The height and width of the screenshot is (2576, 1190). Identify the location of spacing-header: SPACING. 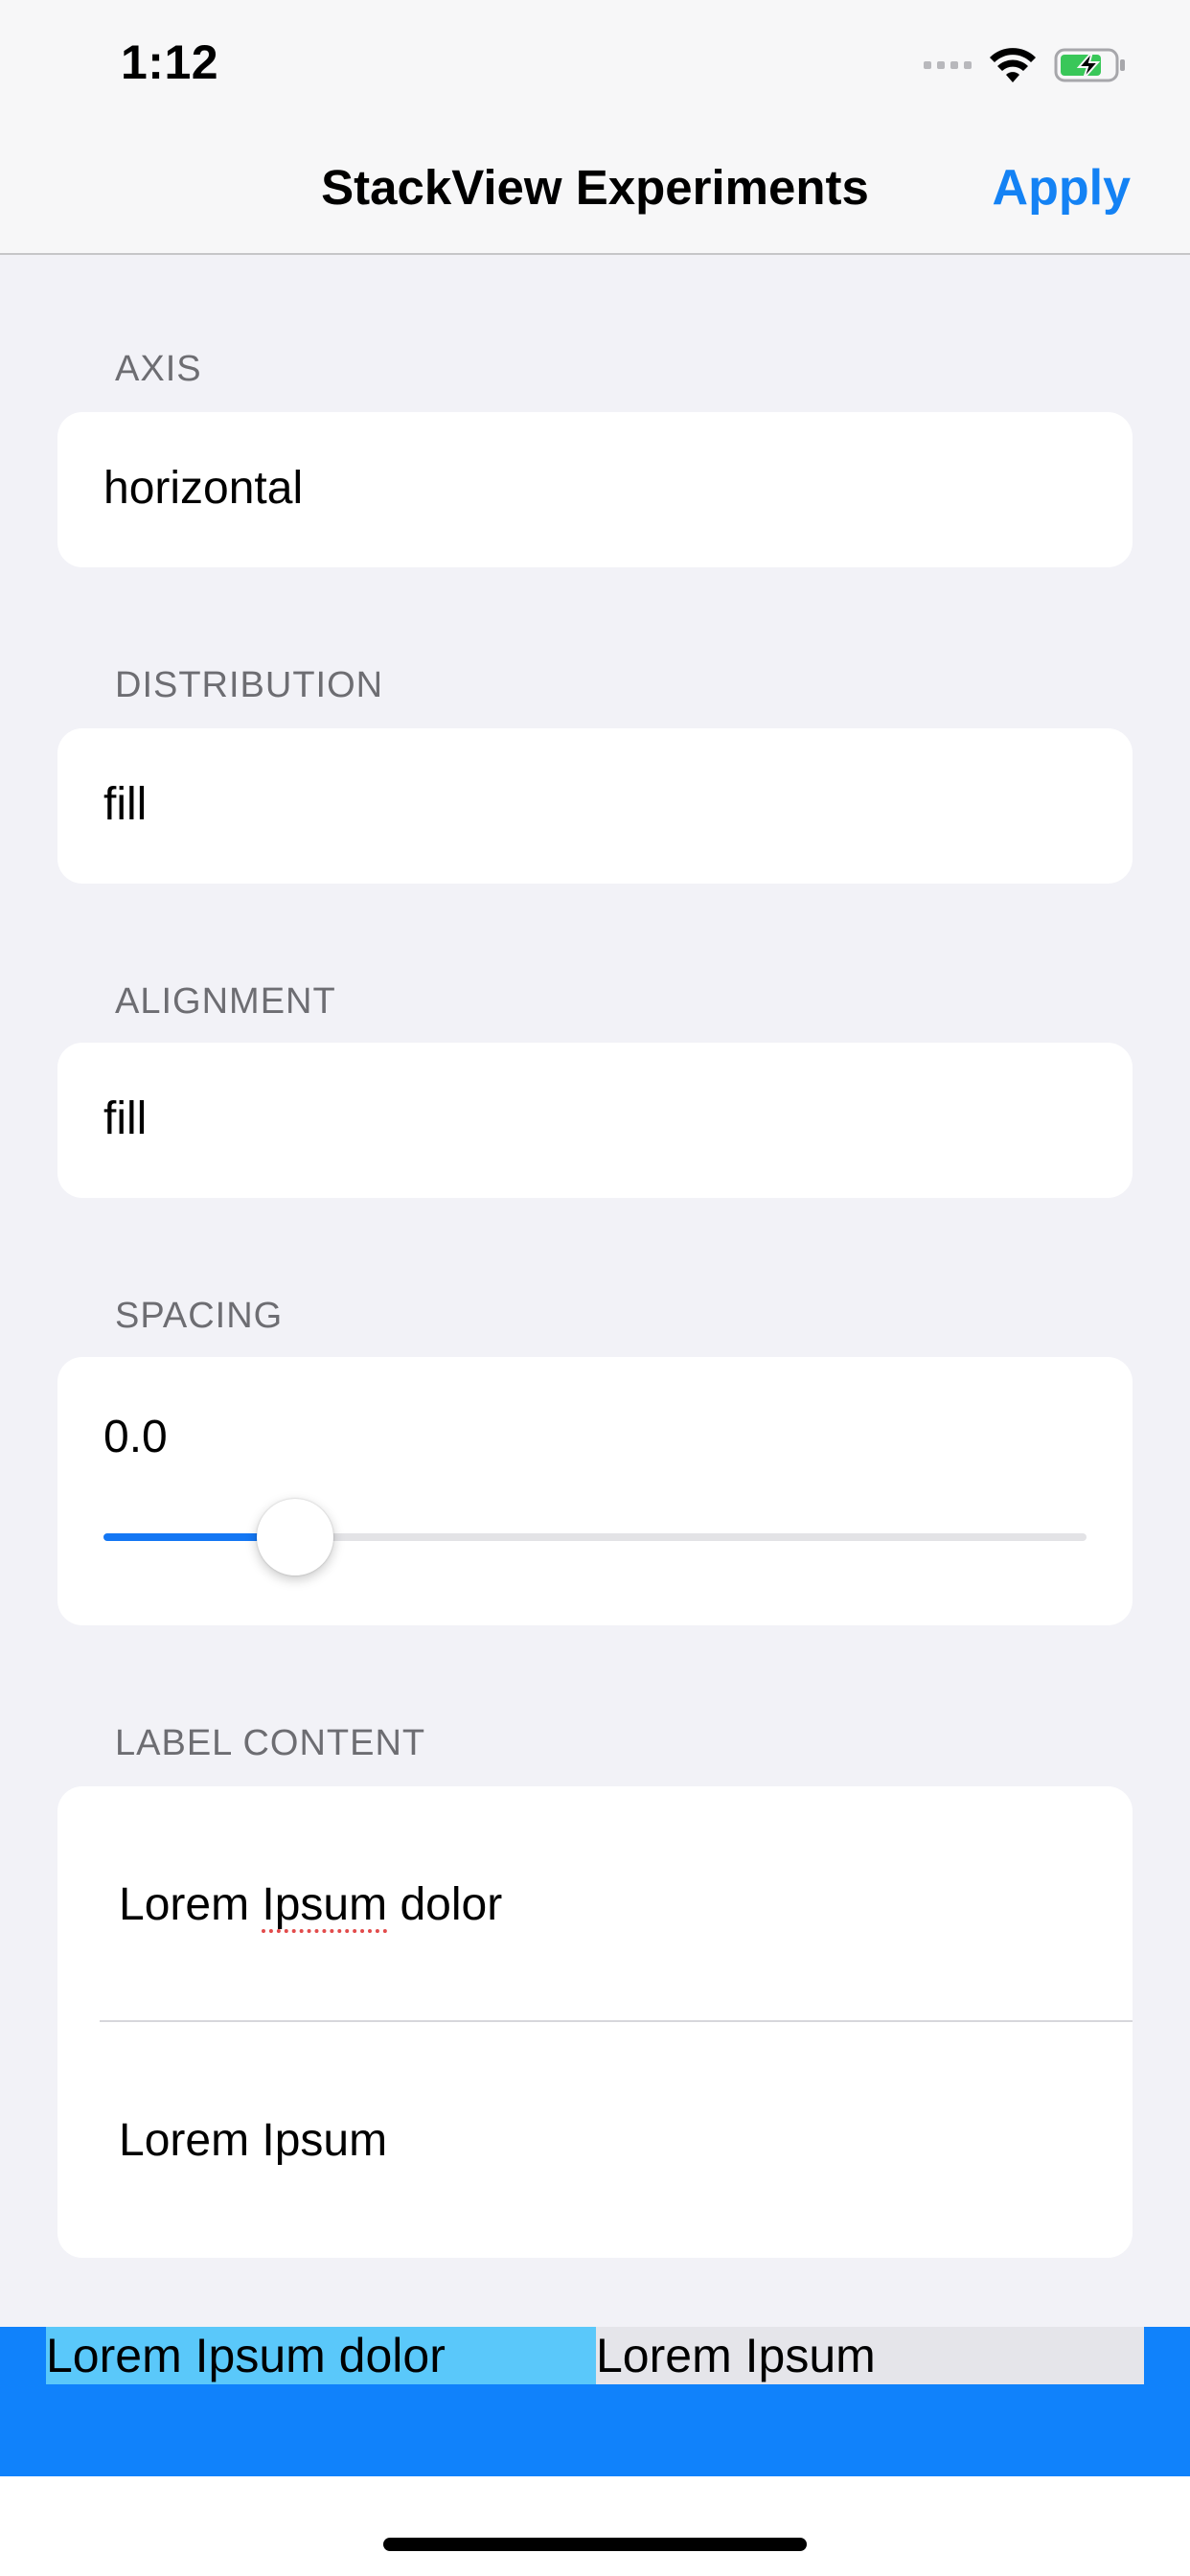
(199, 1316).